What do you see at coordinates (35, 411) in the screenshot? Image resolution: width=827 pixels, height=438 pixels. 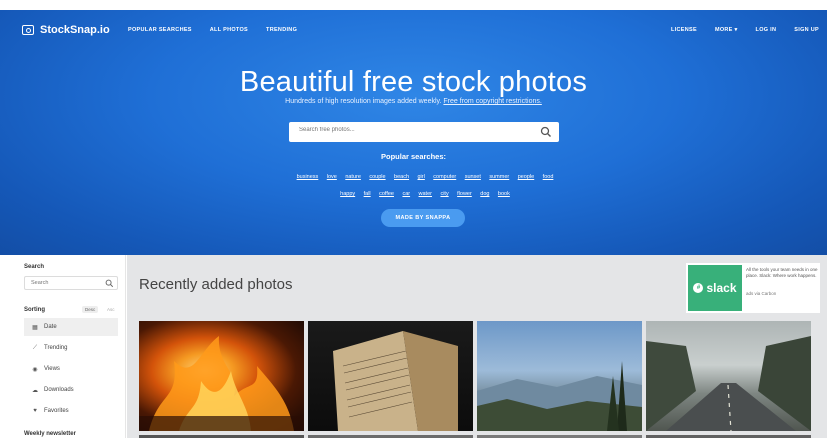 I see `heart-icon: ♥` at bounding box center [35, 411].